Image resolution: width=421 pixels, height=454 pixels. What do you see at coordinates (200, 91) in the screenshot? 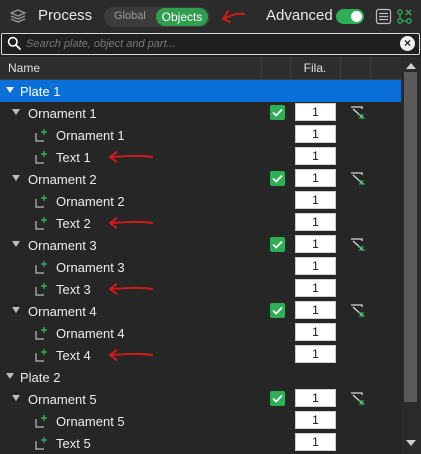
I see `plate-row: Plate 1` at bounding box center [200, 91].